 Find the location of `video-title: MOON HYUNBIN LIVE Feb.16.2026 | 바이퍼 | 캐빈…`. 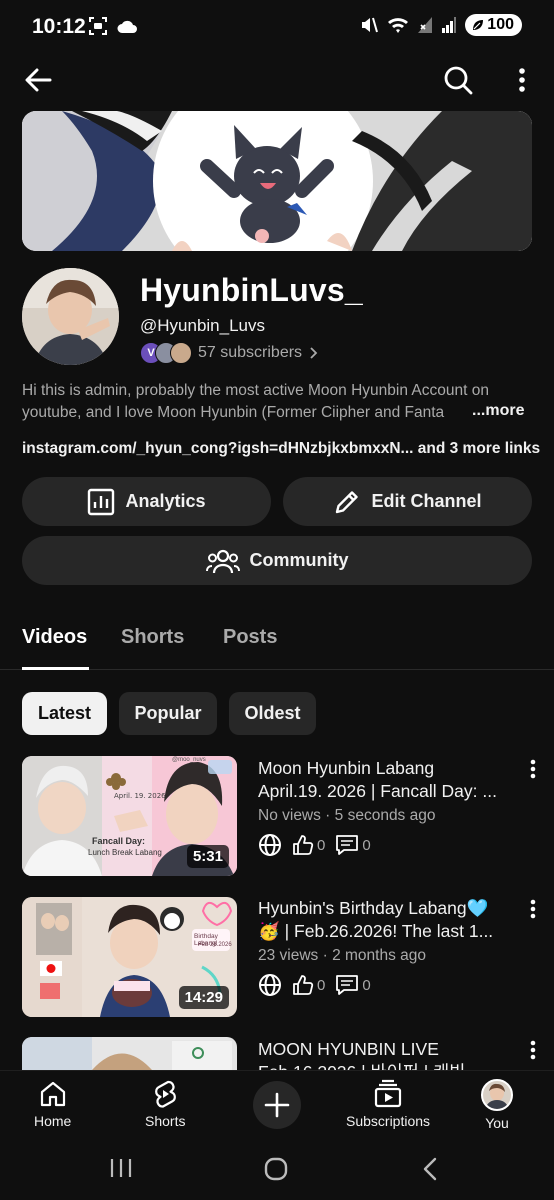

video-title: MOON HYUNBIN LIVE Feb.16.2026 | 바이퍼 | 캐빈… is located at coordinates (383, 1054).